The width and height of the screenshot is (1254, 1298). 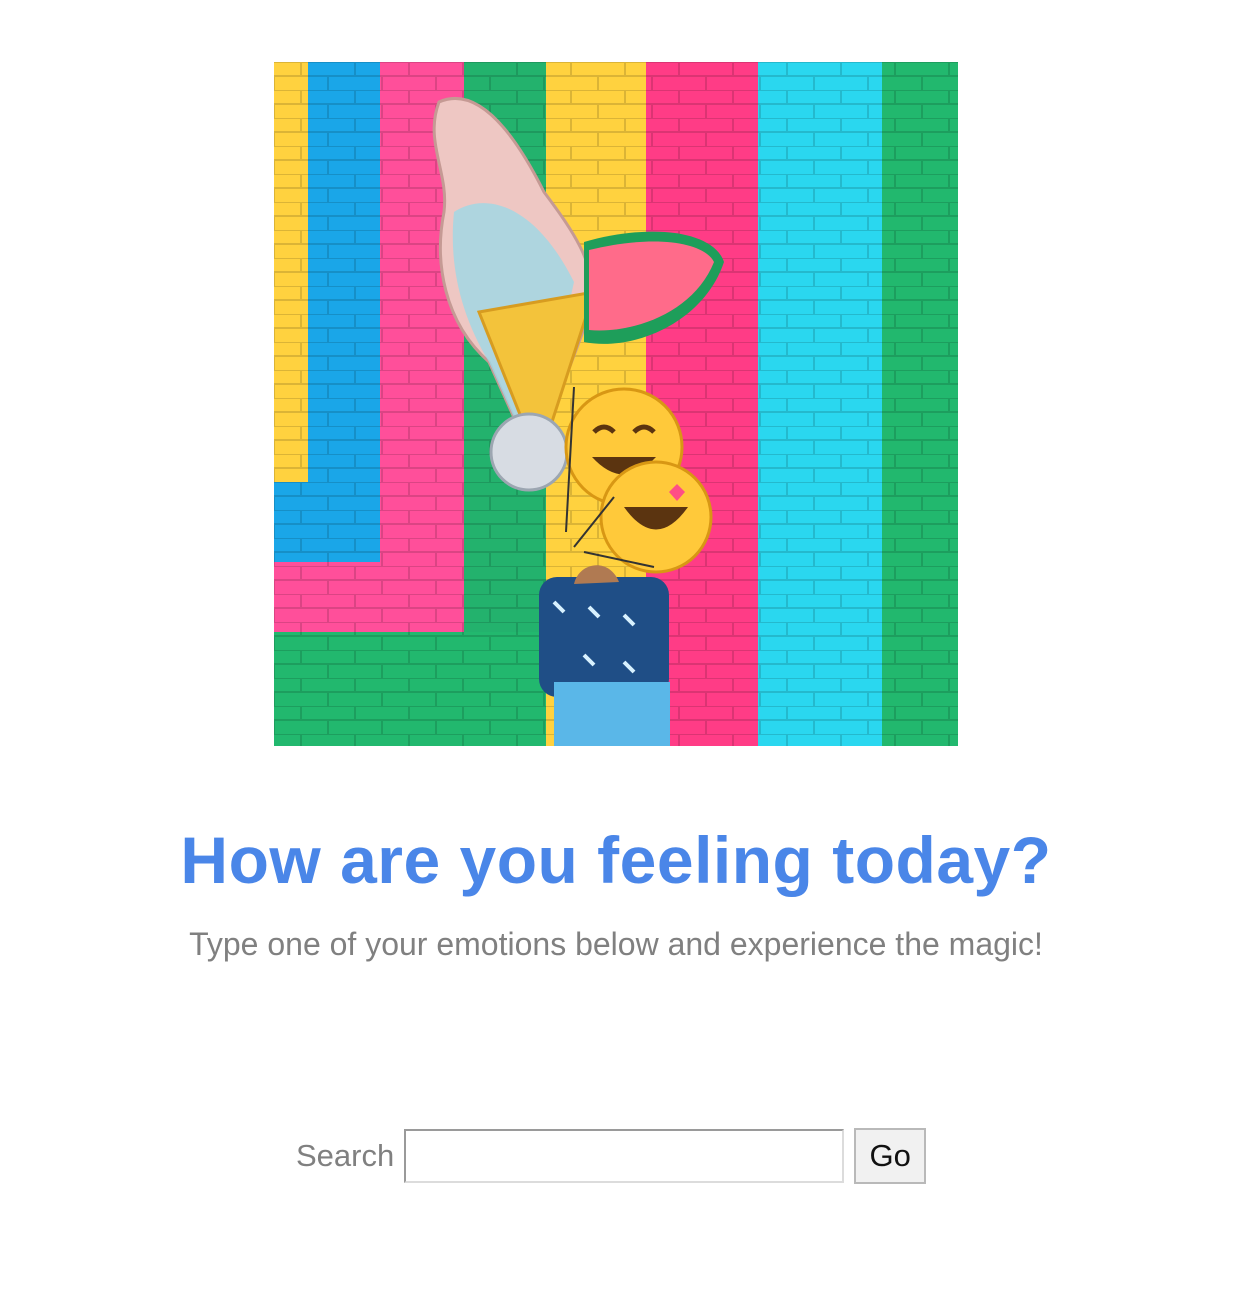 I want to click on search-form: Search Go, so click(x=611, y=1156).